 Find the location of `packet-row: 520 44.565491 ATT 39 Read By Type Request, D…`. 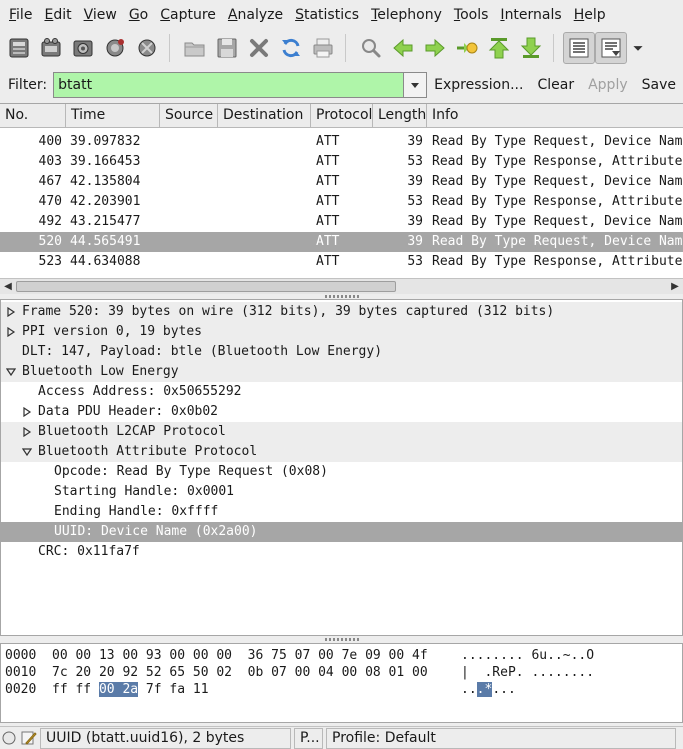

packet-row: 520 44.565491 ATT 39 Read By Type Request, D… is located at coordinates (341, 242).